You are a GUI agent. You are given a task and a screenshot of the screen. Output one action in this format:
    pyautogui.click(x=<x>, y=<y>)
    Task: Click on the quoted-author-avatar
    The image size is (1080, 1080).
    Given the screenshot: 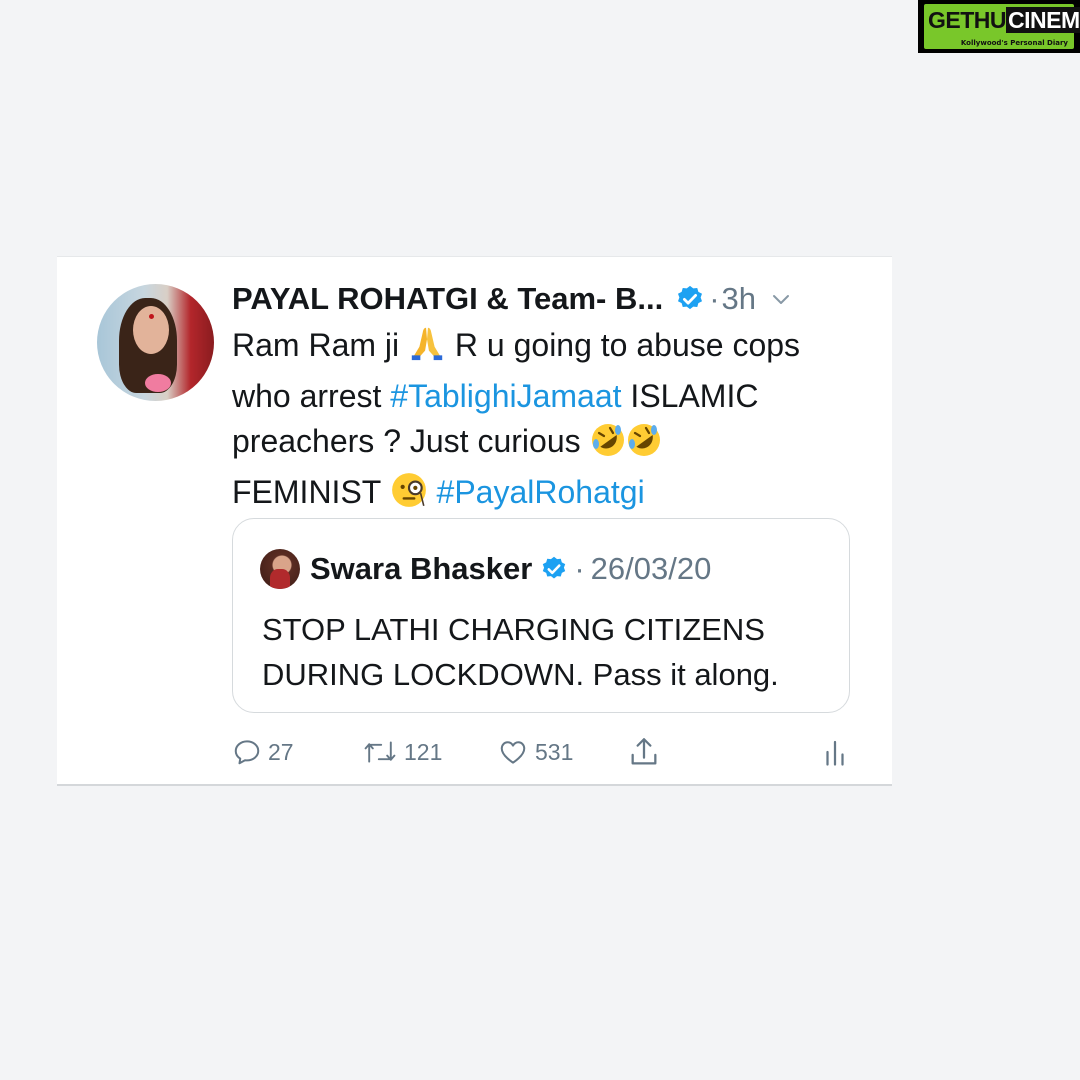 What is the action you would take?
    pyautogui.click(x=280, y=569)
    